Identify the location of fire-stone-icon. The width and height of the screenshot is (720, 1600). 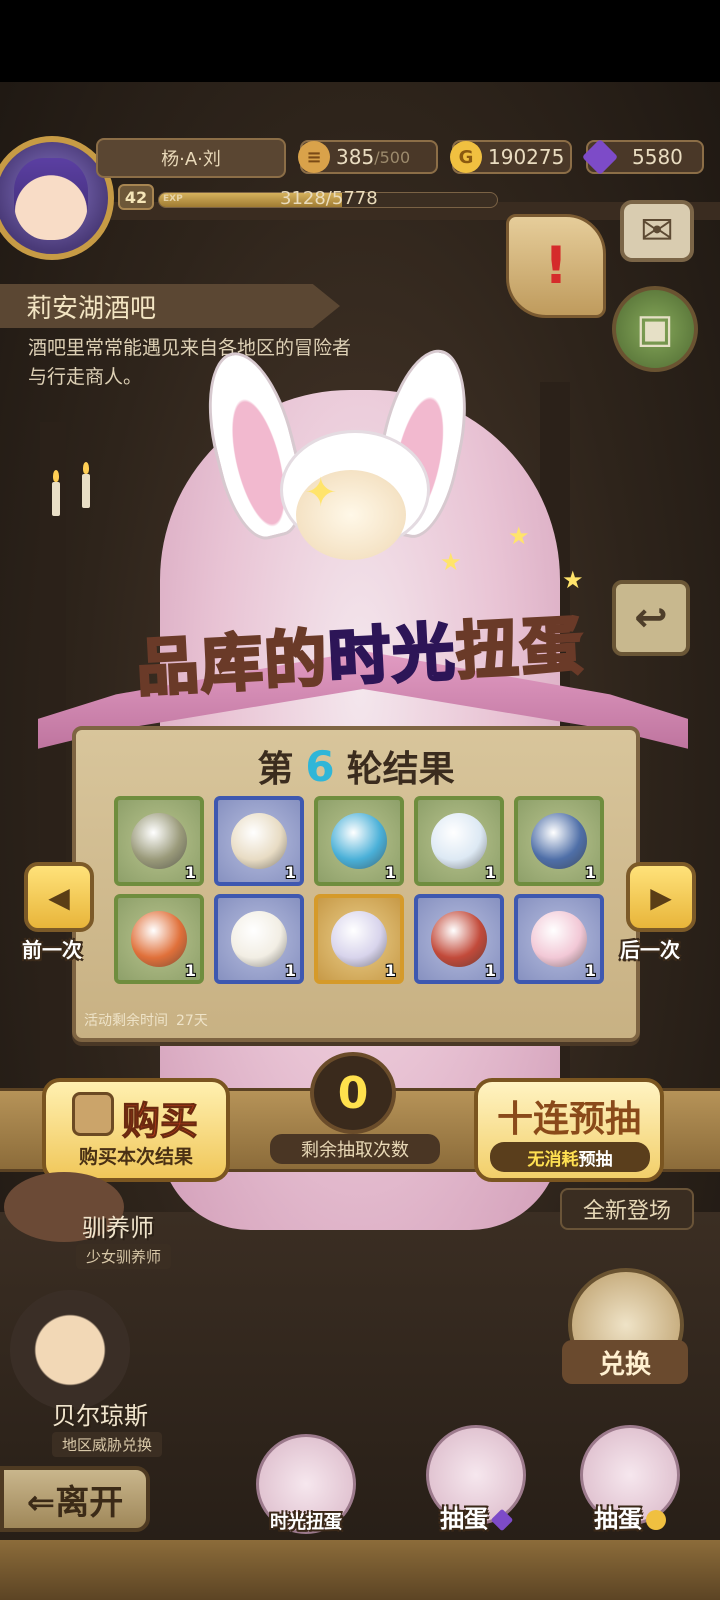
(159, 939).